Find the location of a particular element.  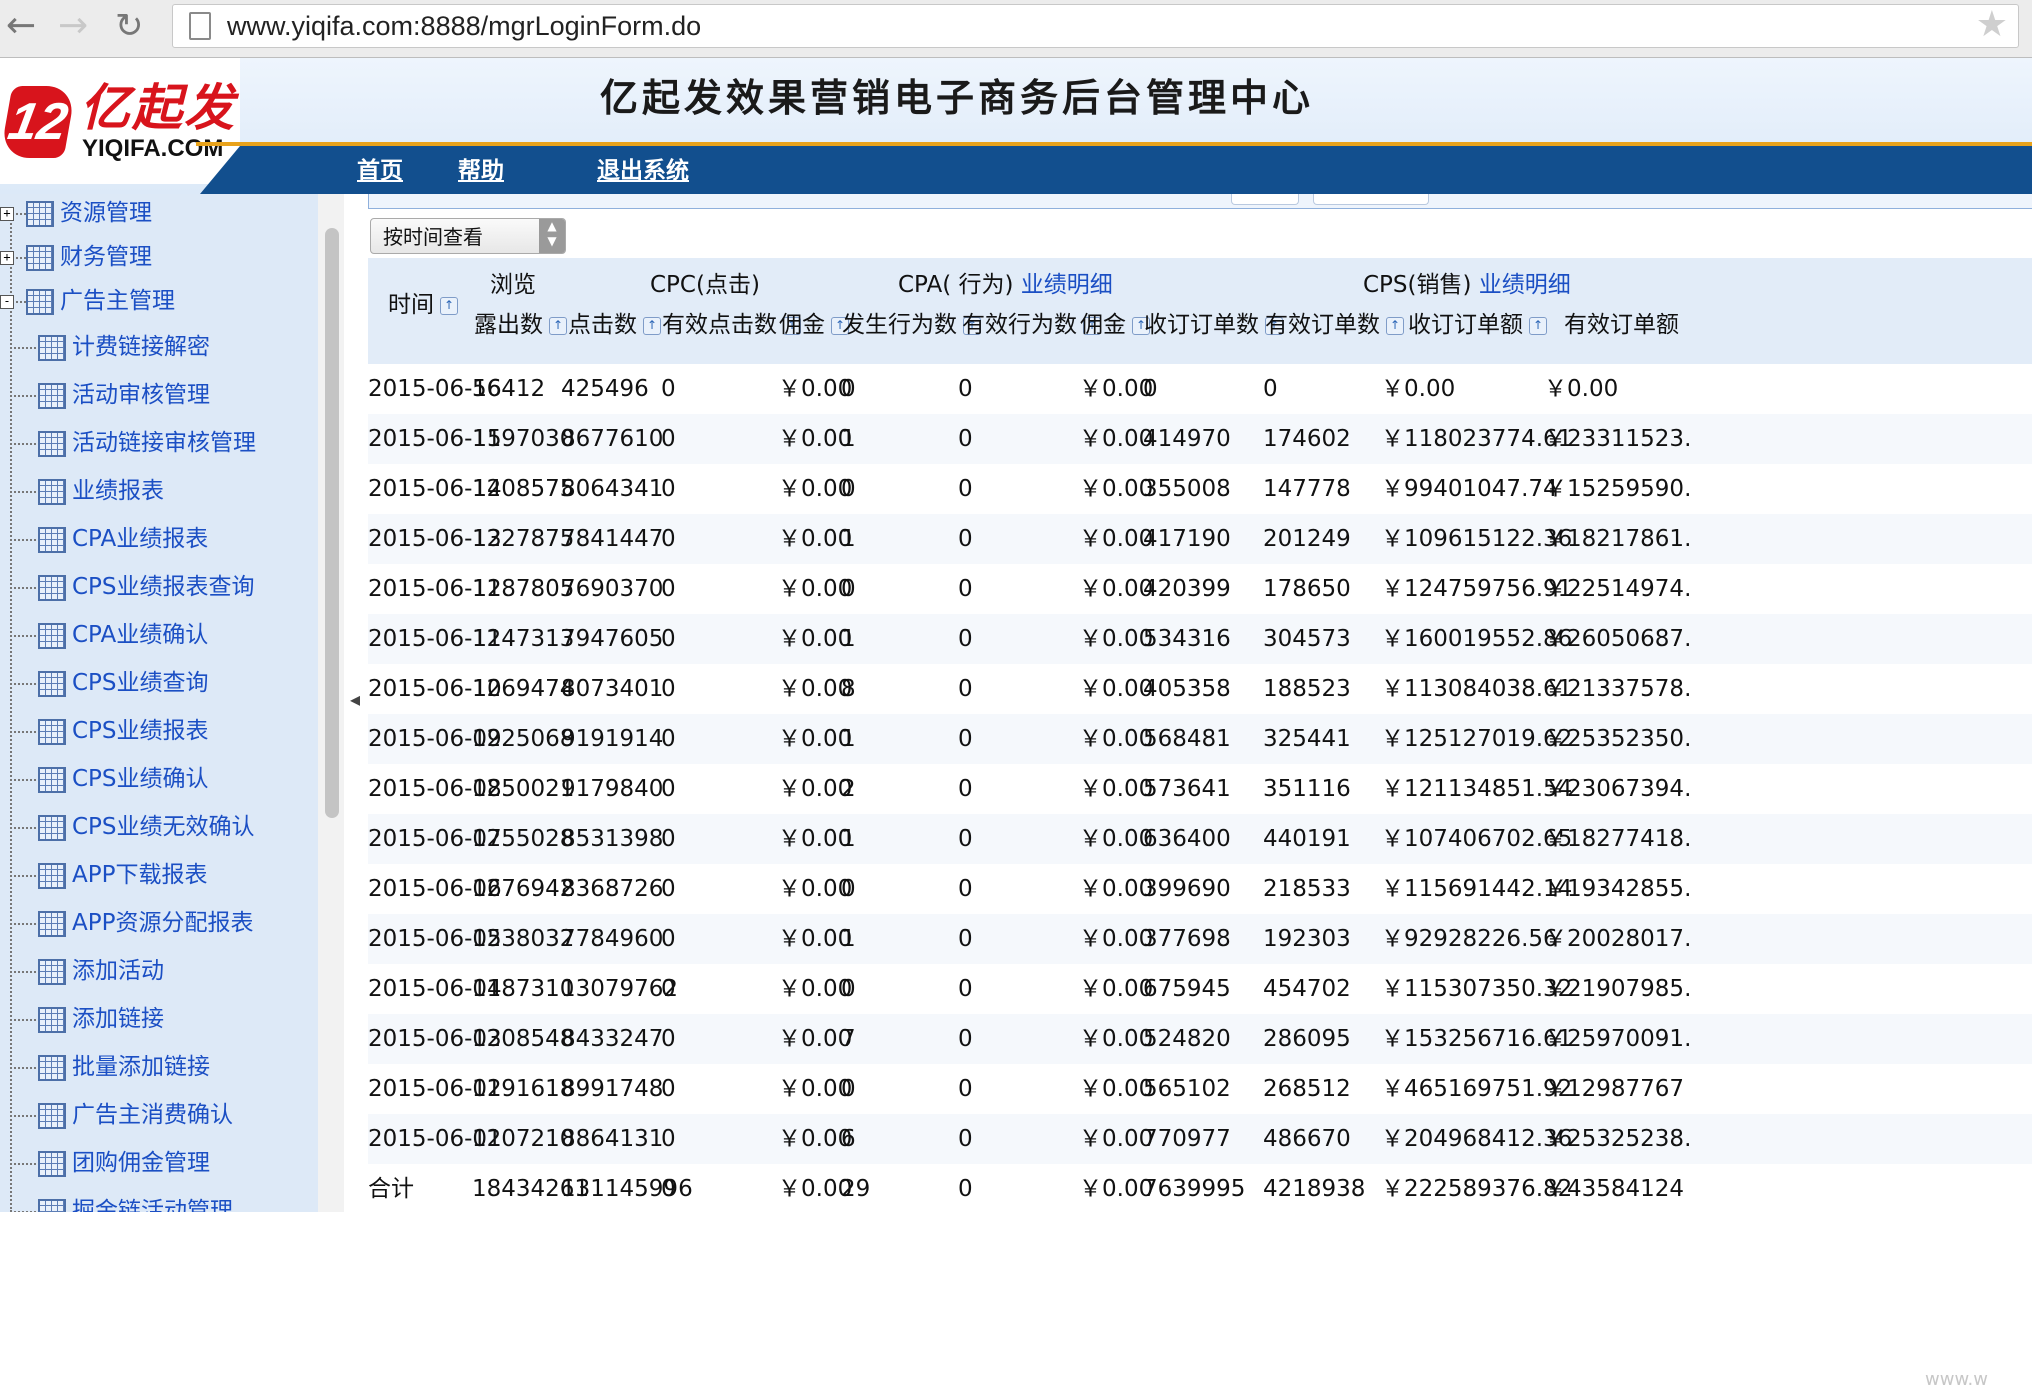

col-header-actions: 发生行为数 ↑ is located at coordinates (911, 325).